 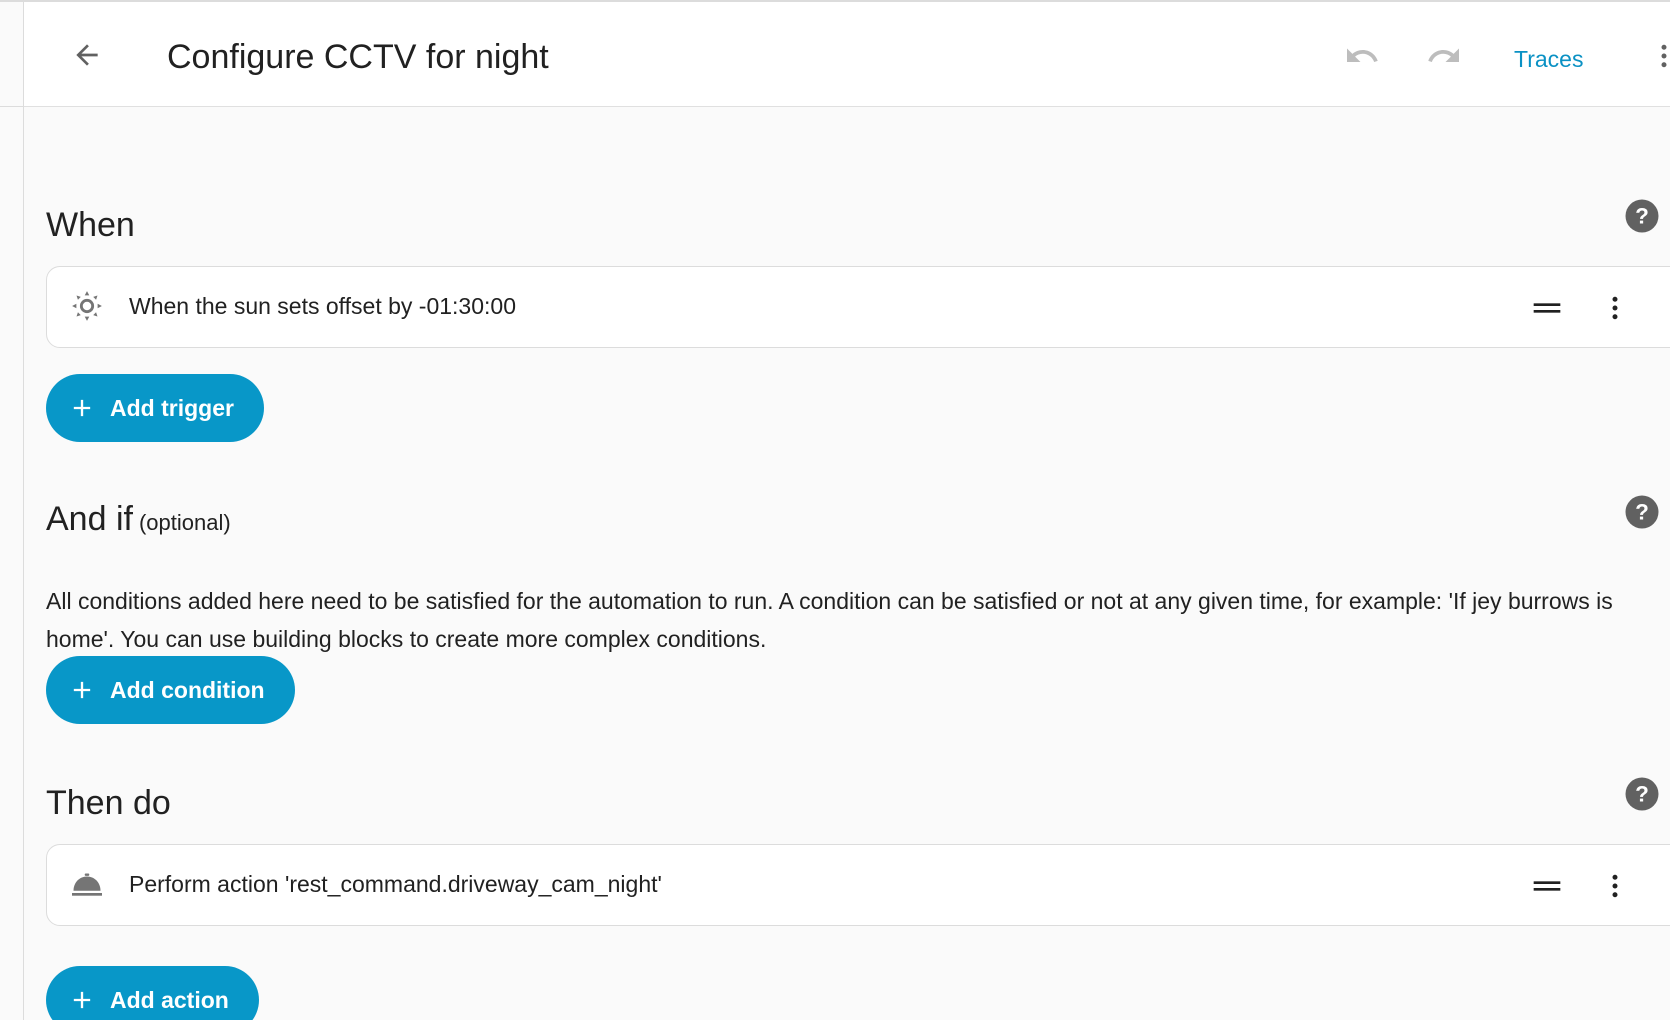 I want to click on trigger-card: When the sun sets offset by -01:30:00, so click(x=858, y=307).